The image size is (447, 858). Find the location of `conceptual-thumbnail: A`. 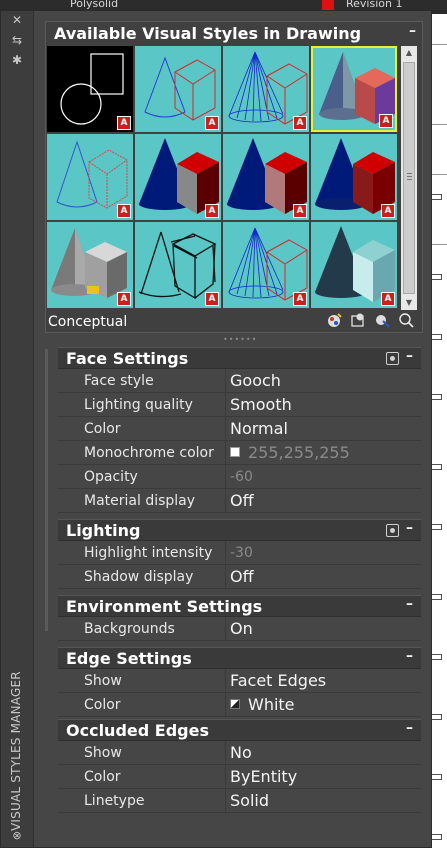

conceptual-thumbnail: A is located at coordinates (354, 89).